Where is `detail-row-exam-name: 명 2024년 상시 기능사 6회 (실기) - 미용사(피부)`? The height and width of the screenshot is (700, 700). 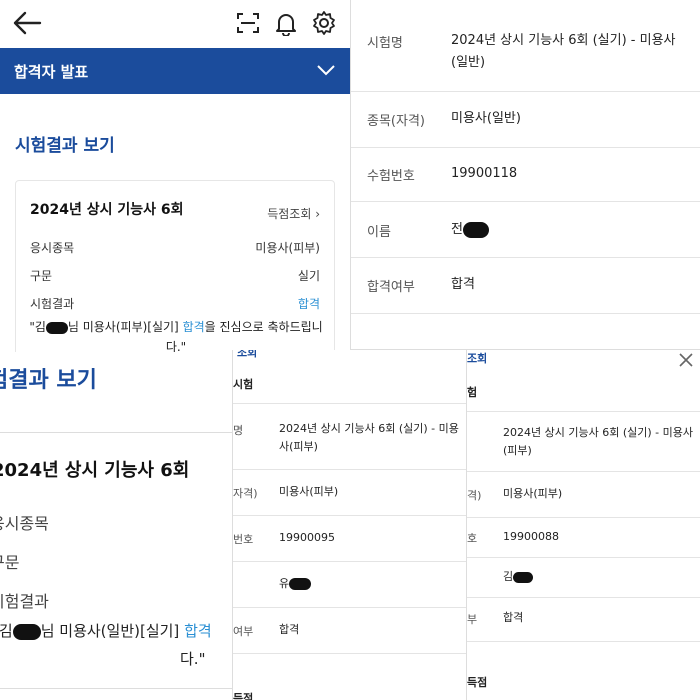
detail-row-exam-name: 명 2024년 상시 기능사 6회 (실기) - 미용사(피부) is located at coordinates (349, 437).